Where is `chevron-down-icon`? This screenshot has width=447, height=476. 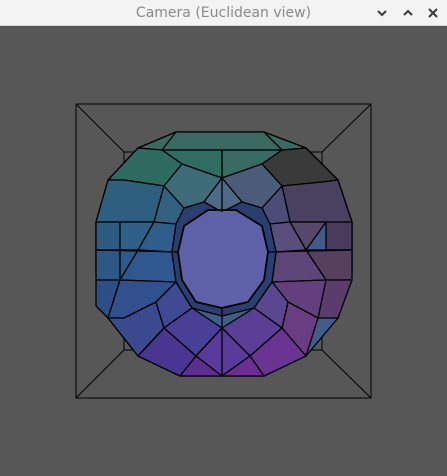
chevron-down-icon is located at coordinates (382, 13).